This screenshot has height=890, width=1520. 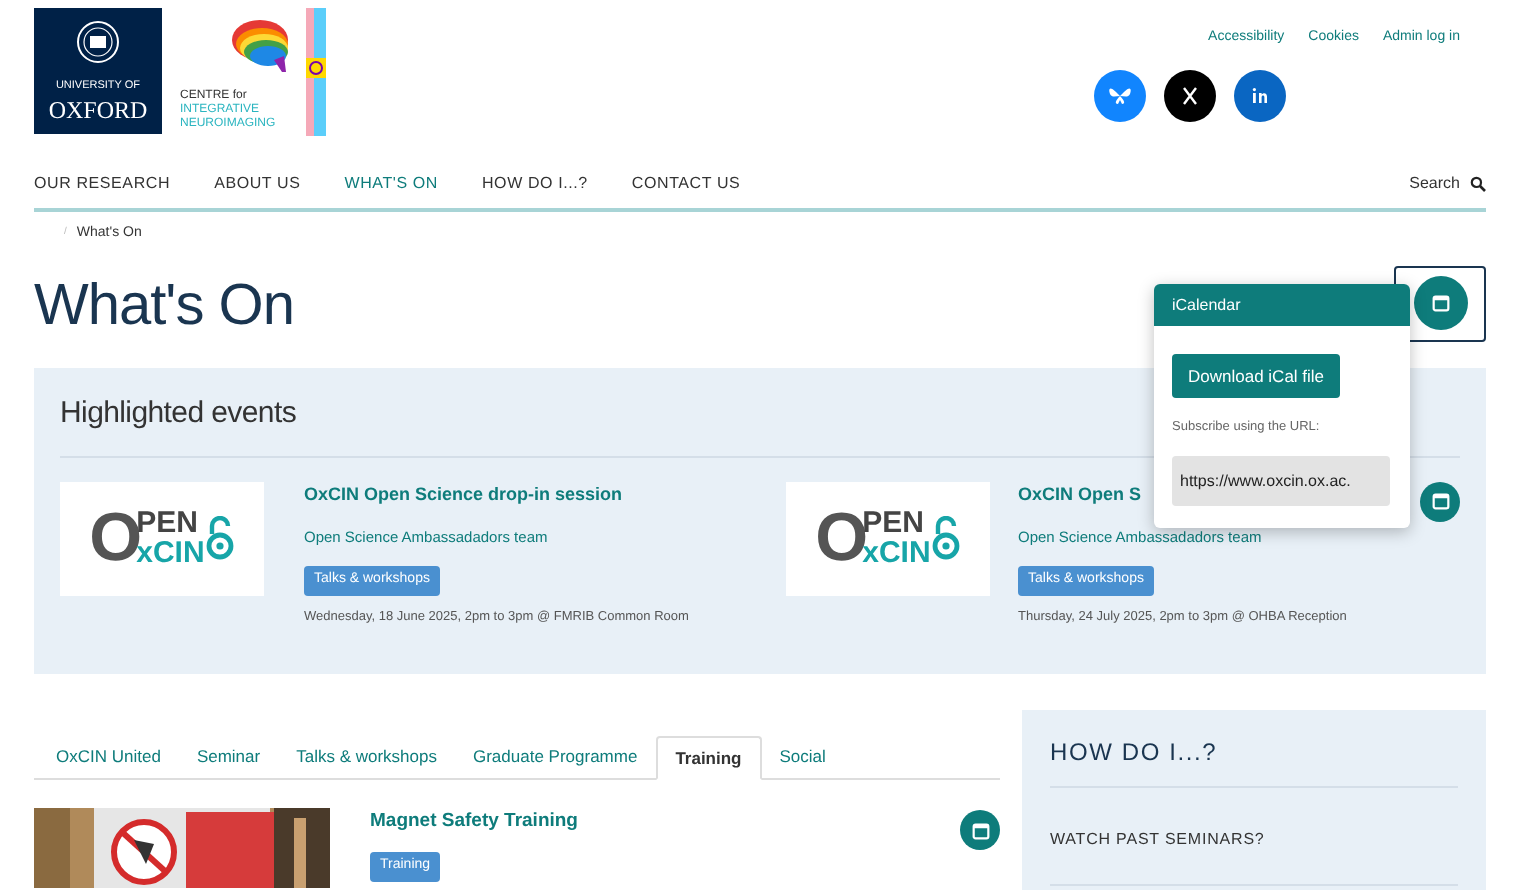 I want to click on x-link, so click(x=1190, y=95).